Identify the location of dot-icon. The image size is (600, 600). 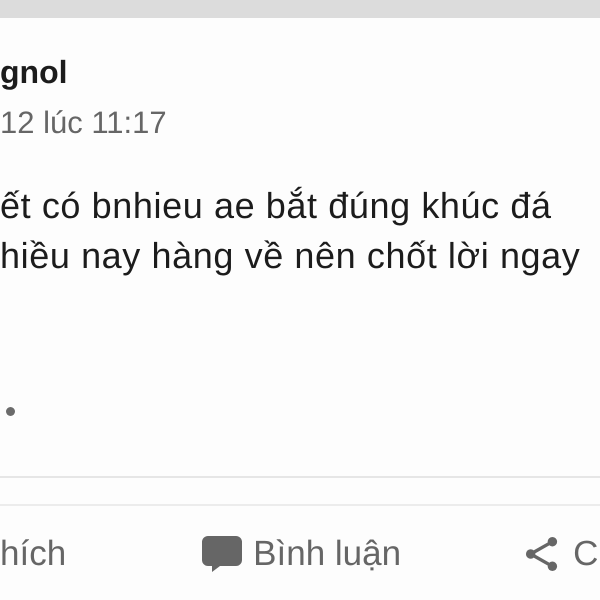
(10, 411).